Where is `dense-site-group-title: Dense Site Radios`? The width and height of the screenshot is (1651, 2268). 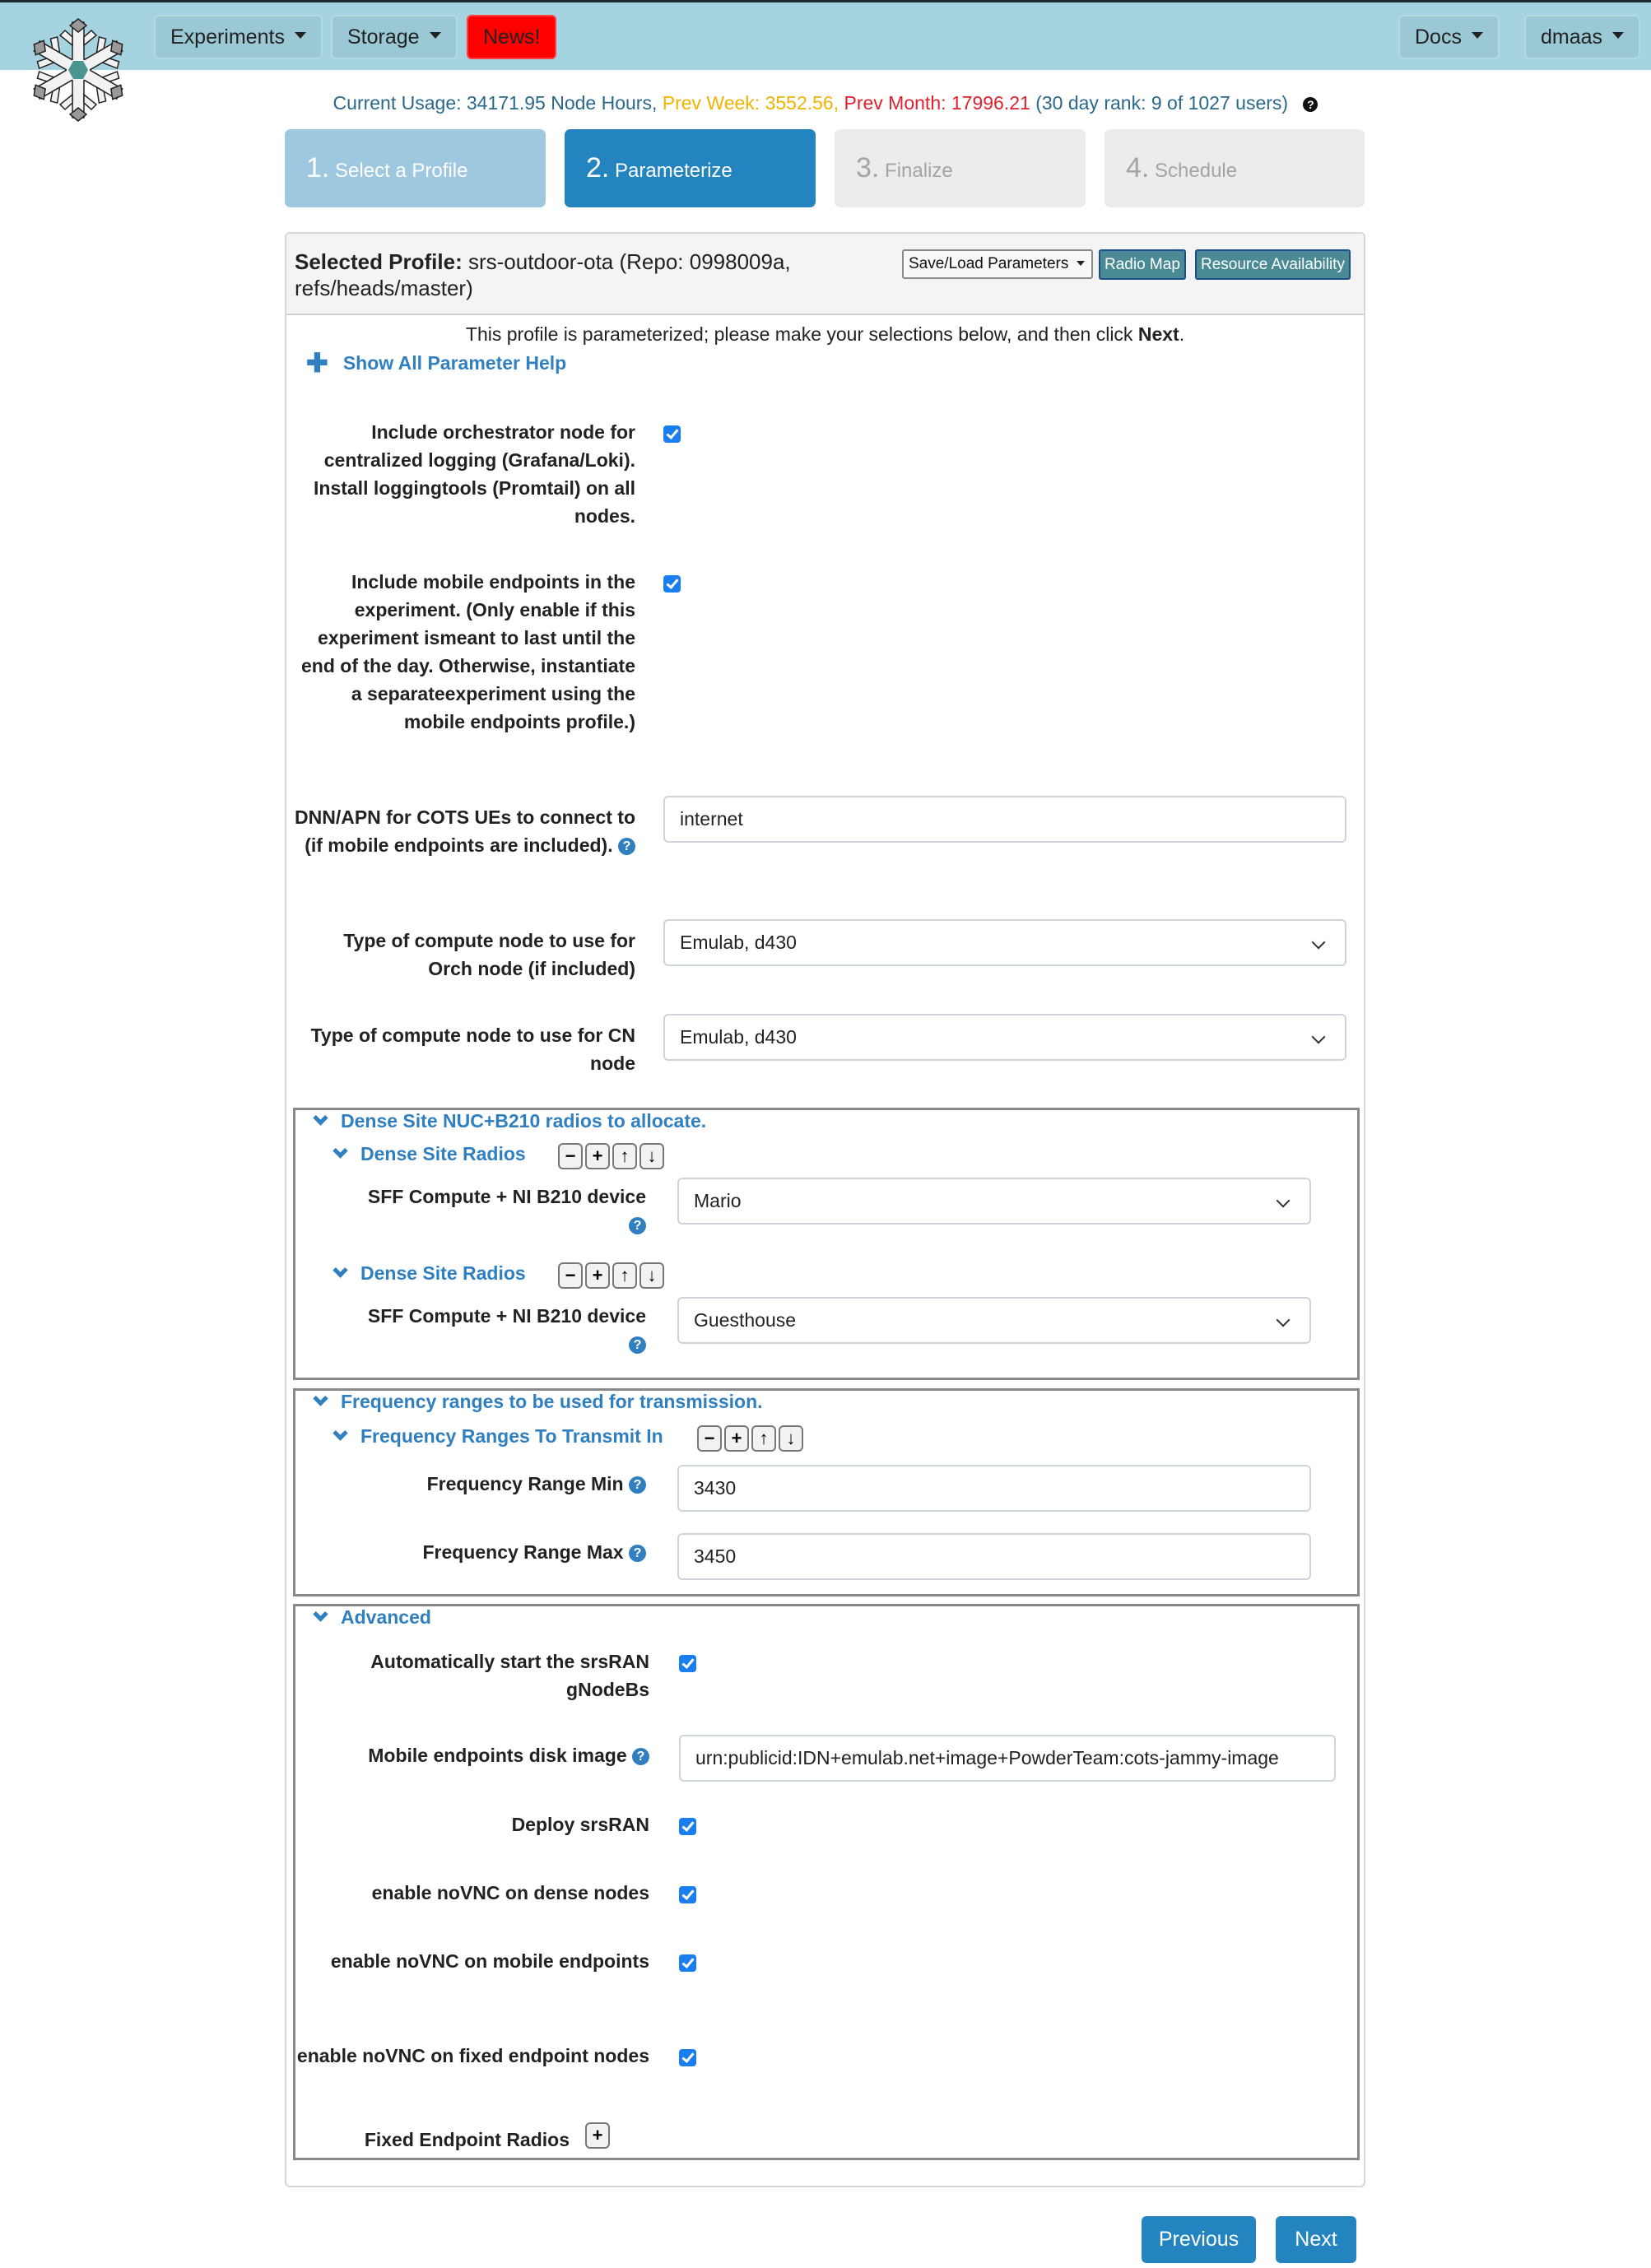
dense-site-group-title: Dense Site Radios is located at coordinates (443, 1273).